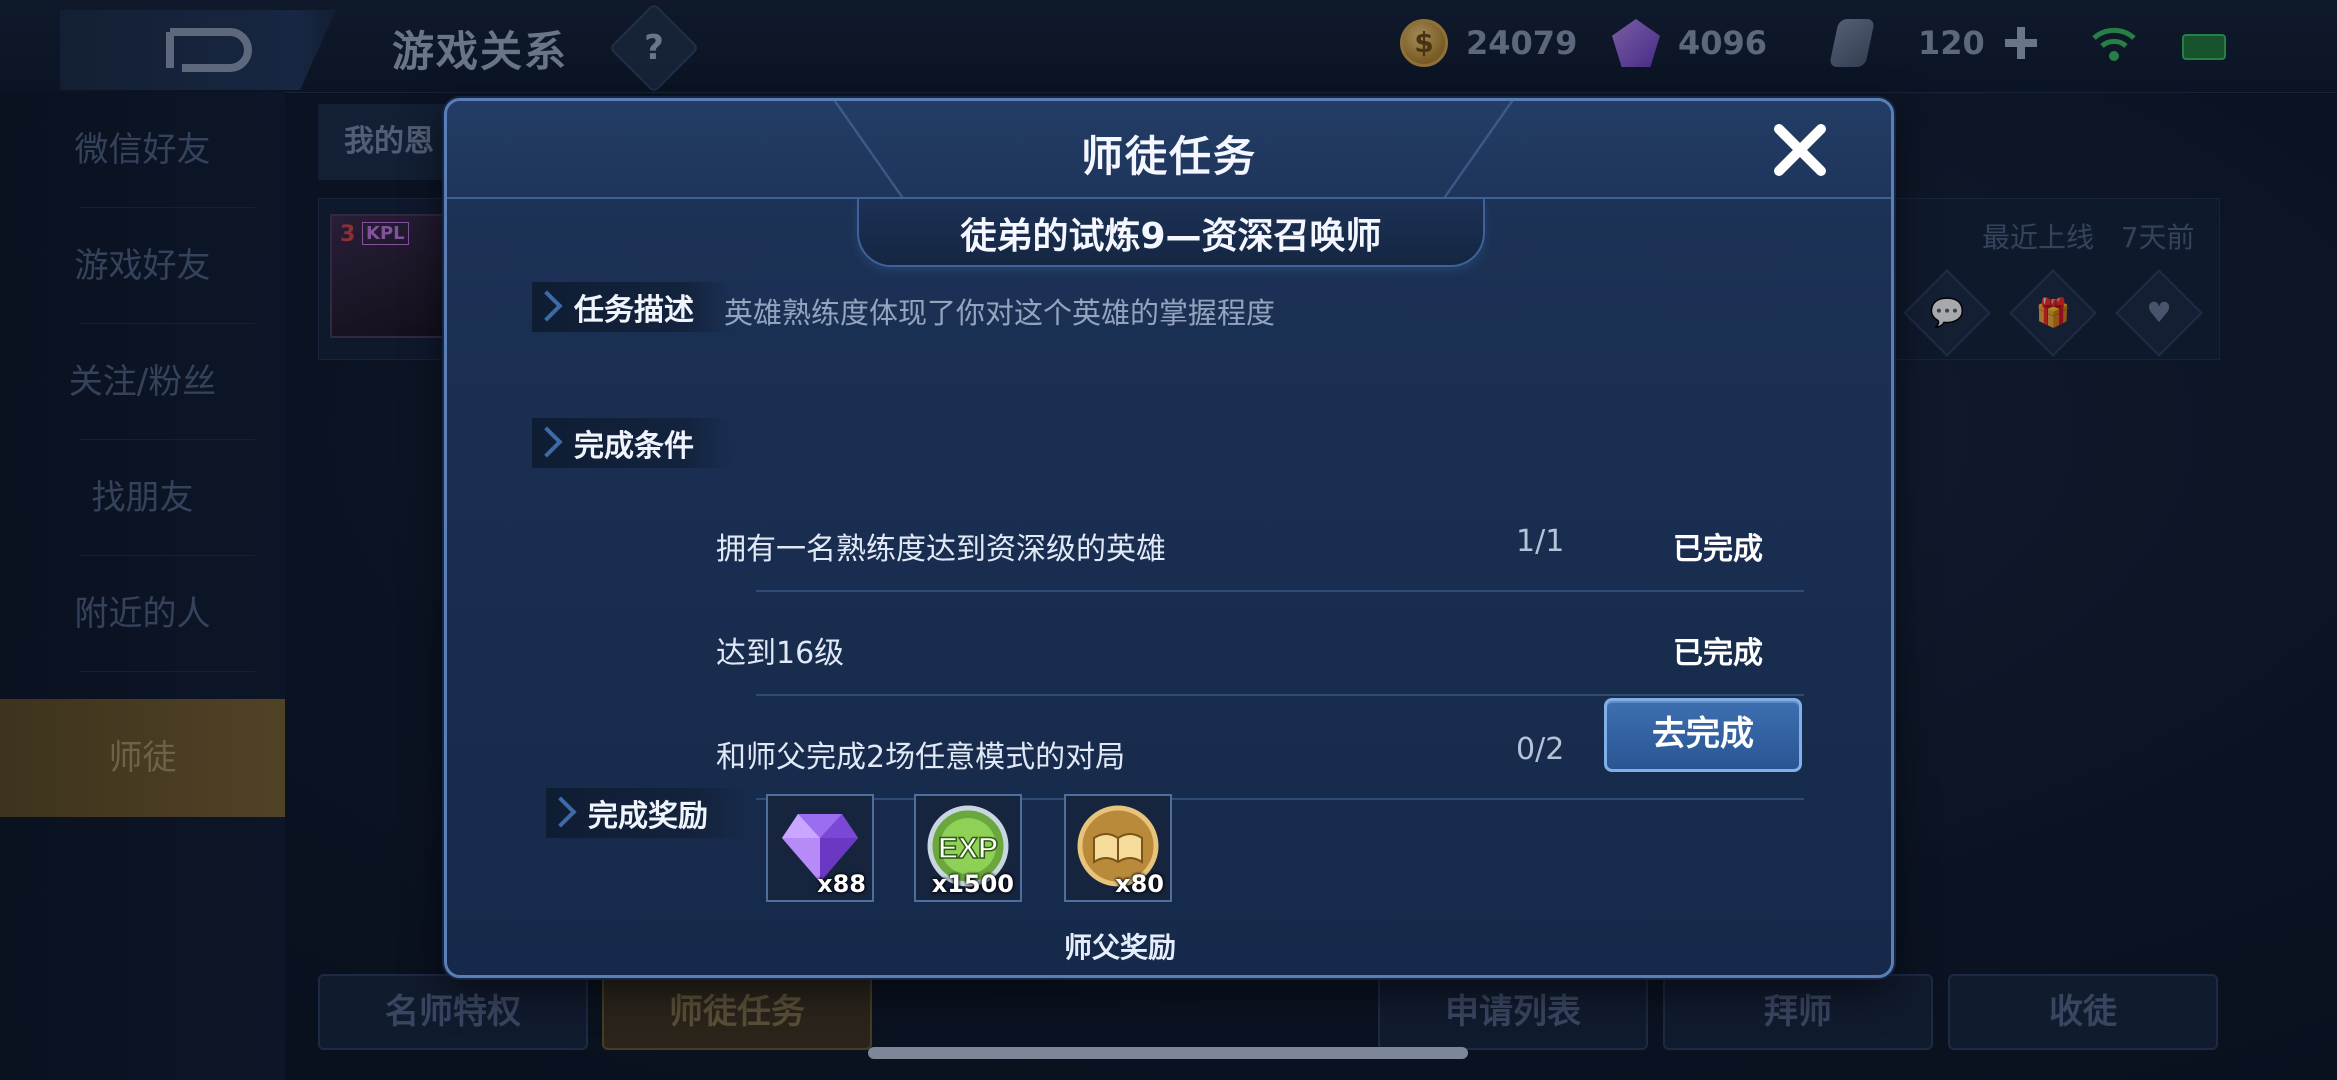 The height and width of the screenshot is (1080, 2337). Describe the element at coordinates (1000, 313) in the screenshot. I see `task-description: 英雄熟练度体现了你对这个英雄的掌握程度` at that location.